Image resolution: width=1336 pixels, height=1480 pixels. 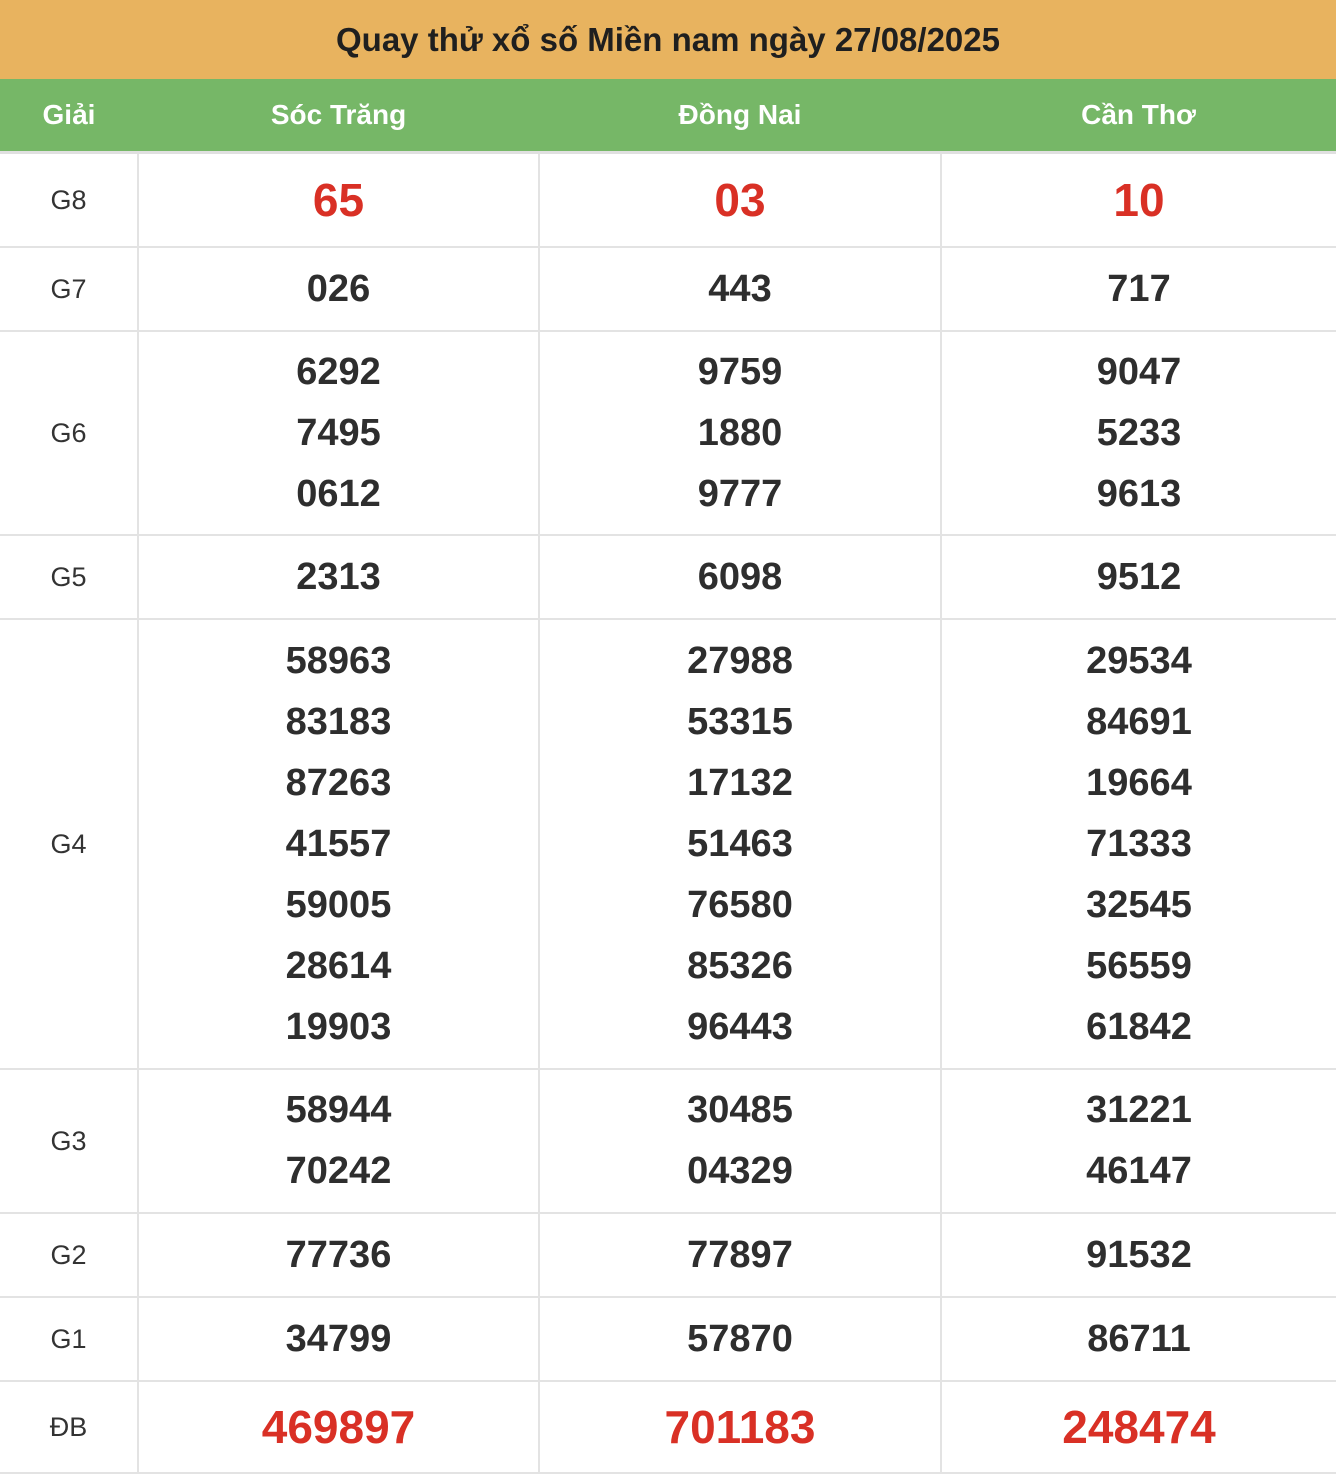 I want to click on result-number: 51463, so click(x=740, y=843).